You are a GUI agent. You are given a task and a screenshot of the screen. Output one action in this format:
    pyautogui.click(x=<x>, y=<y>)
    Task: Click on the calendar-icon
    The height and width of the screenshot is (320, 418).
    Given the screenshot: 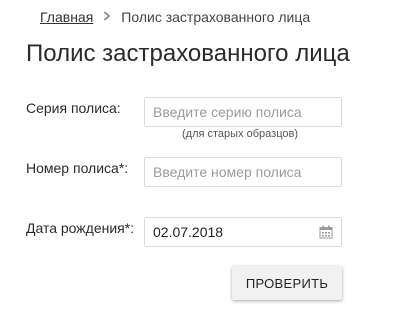 What is the action you would take?
    pyautogui.click(x=326, y=232)
    